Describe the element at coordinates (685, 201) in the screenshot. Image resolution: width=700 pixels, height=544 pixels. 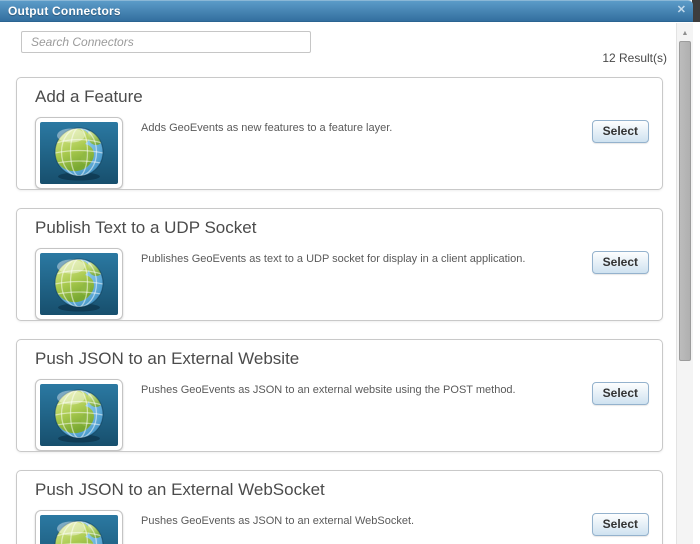
I see `scrollbar-thumb` at that location.